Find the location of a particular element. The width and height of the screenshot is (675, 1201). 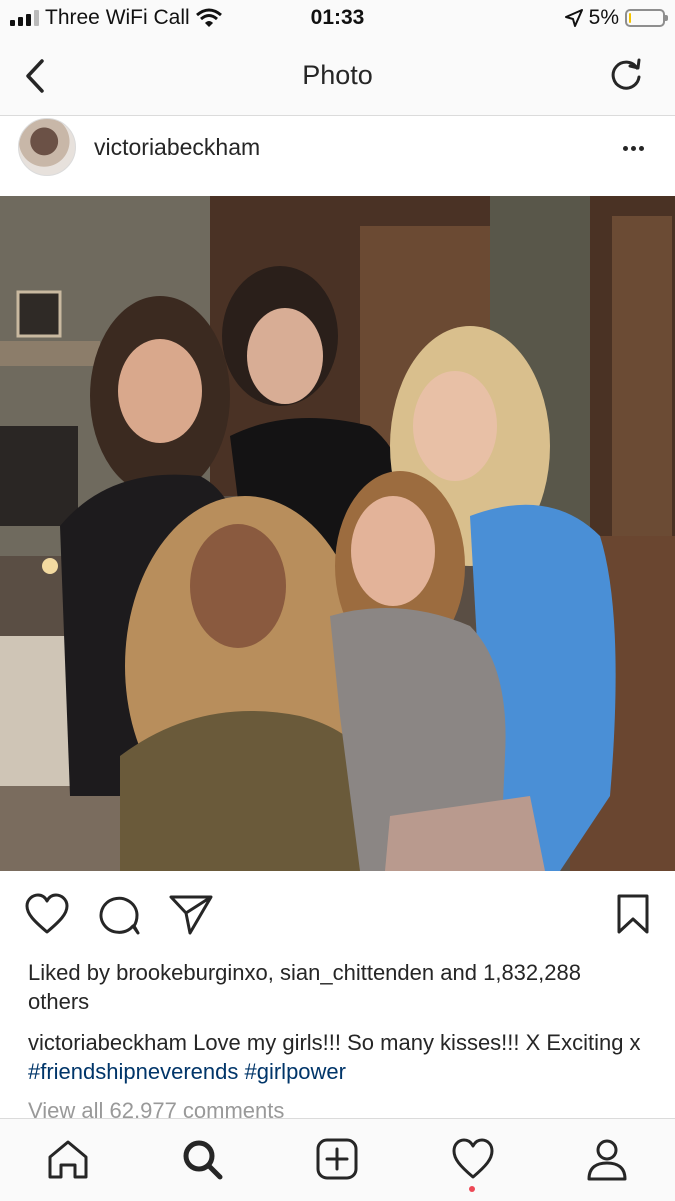

caption-username: victoriabeckham is located at coordinates (107, 1042).